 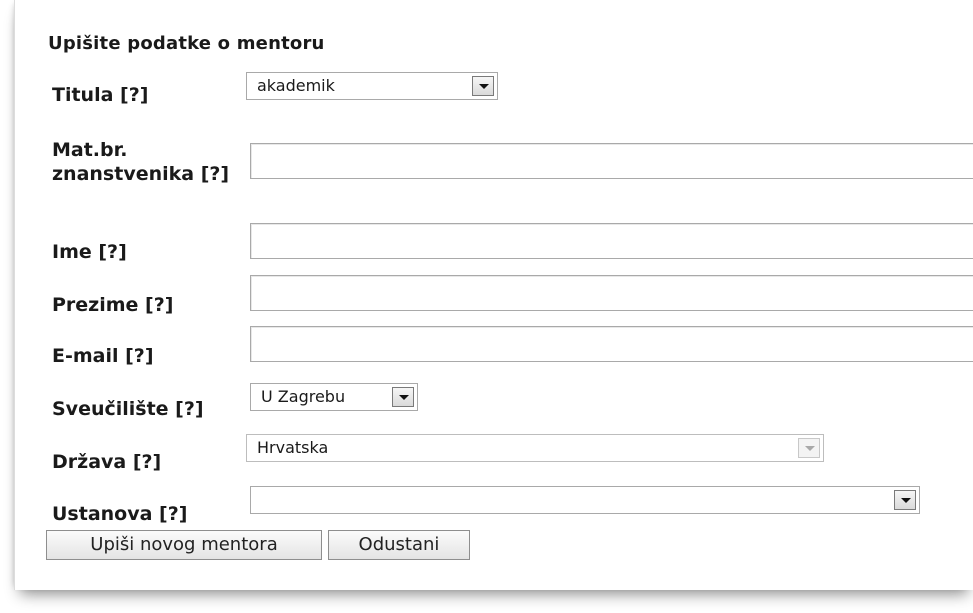 What do you see at coordinates (184, 545) in the screenshot?
I see `submit-mentor-button: Upiši novog mentora` at bounding box center [184, 545].